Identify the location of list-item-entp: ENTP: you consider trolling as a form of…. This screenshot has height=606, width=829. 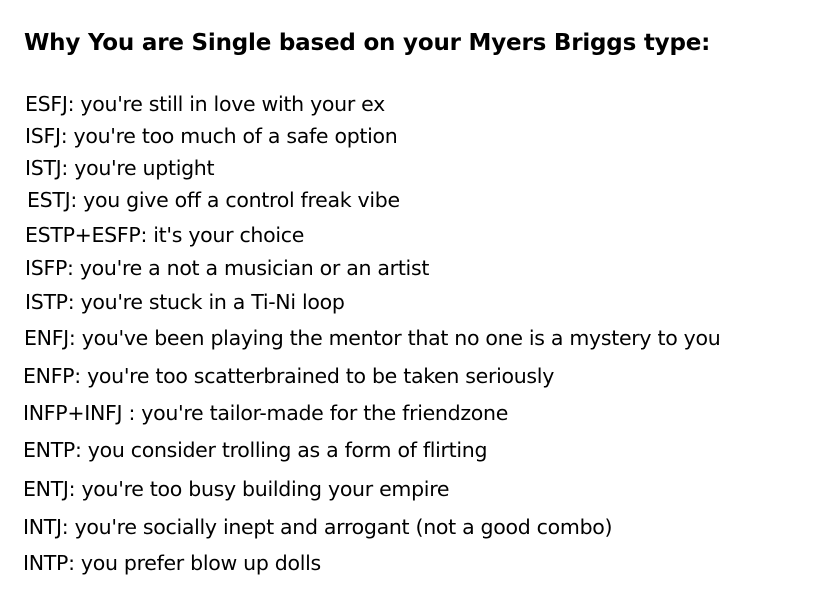
(255, 450).